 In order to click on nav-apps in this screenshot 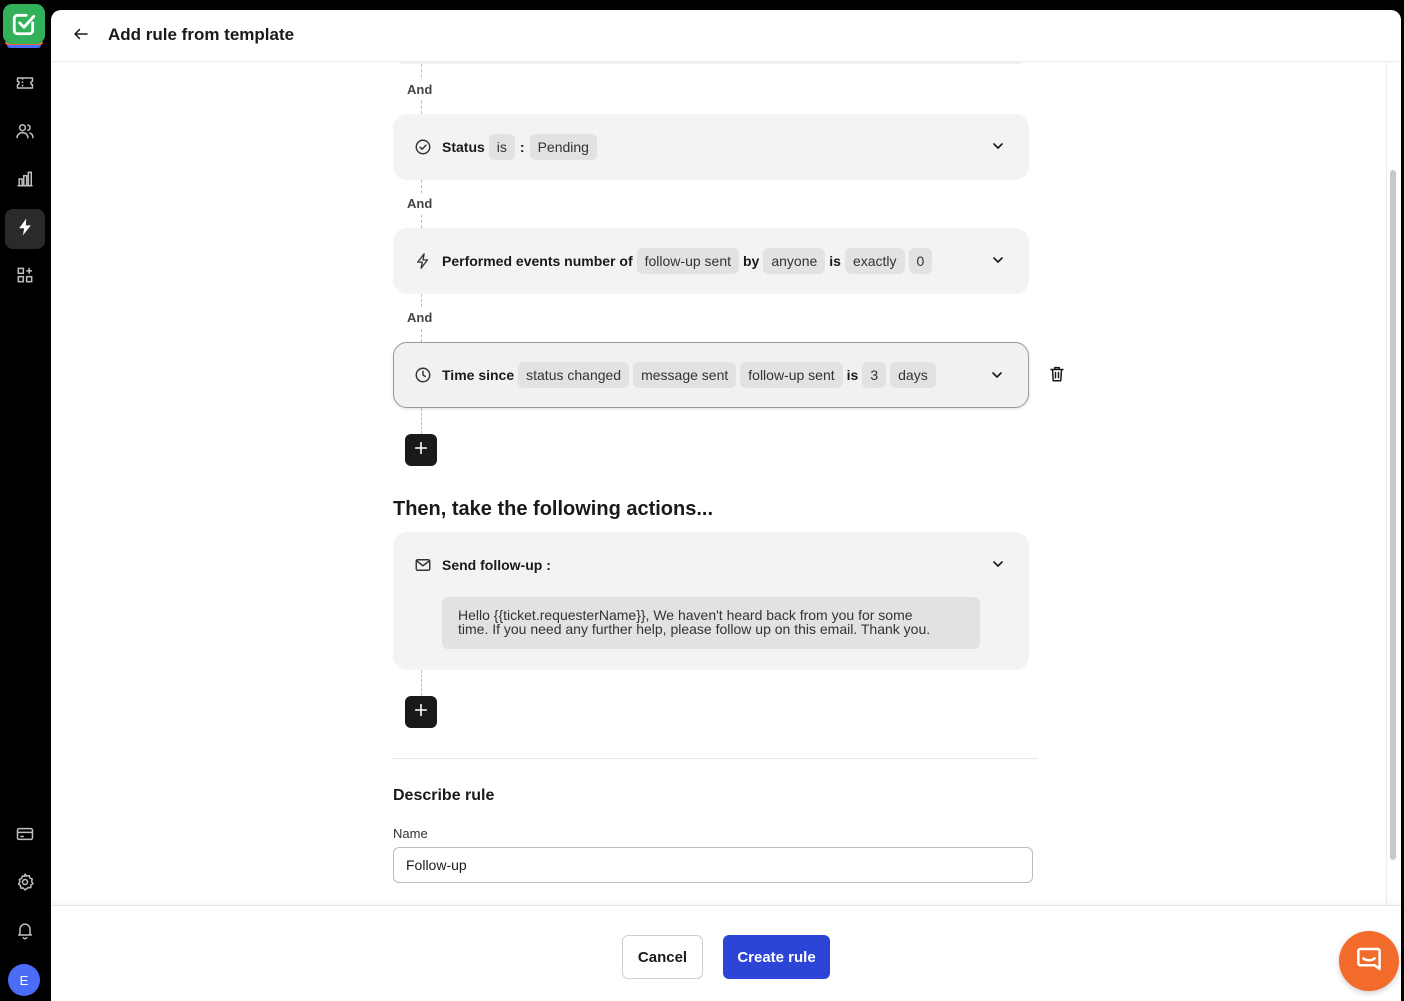, I will do `click(25, 277)`.